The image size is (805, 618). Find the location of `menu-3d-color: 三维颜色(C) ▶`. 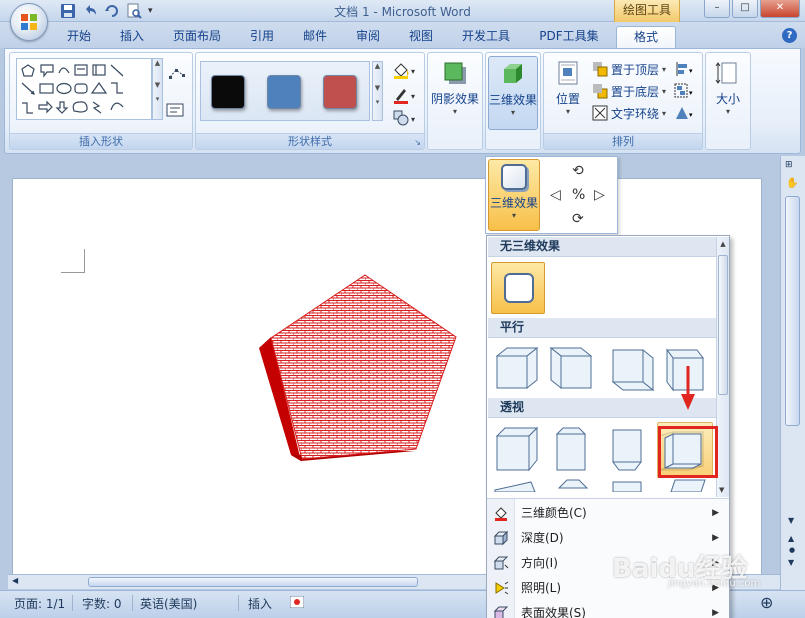

menu-3d-color: 三维颜色(C) ▶ is located at coordinates (608, 513).